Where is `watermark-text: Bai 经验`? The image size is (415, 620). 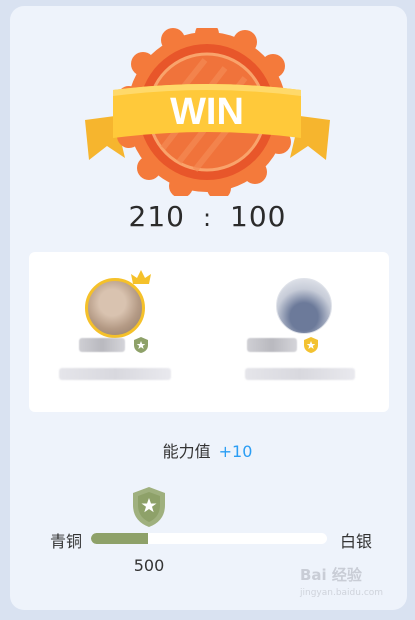
watermark-text: Bai 经验 is located at coordinates (331, 575).